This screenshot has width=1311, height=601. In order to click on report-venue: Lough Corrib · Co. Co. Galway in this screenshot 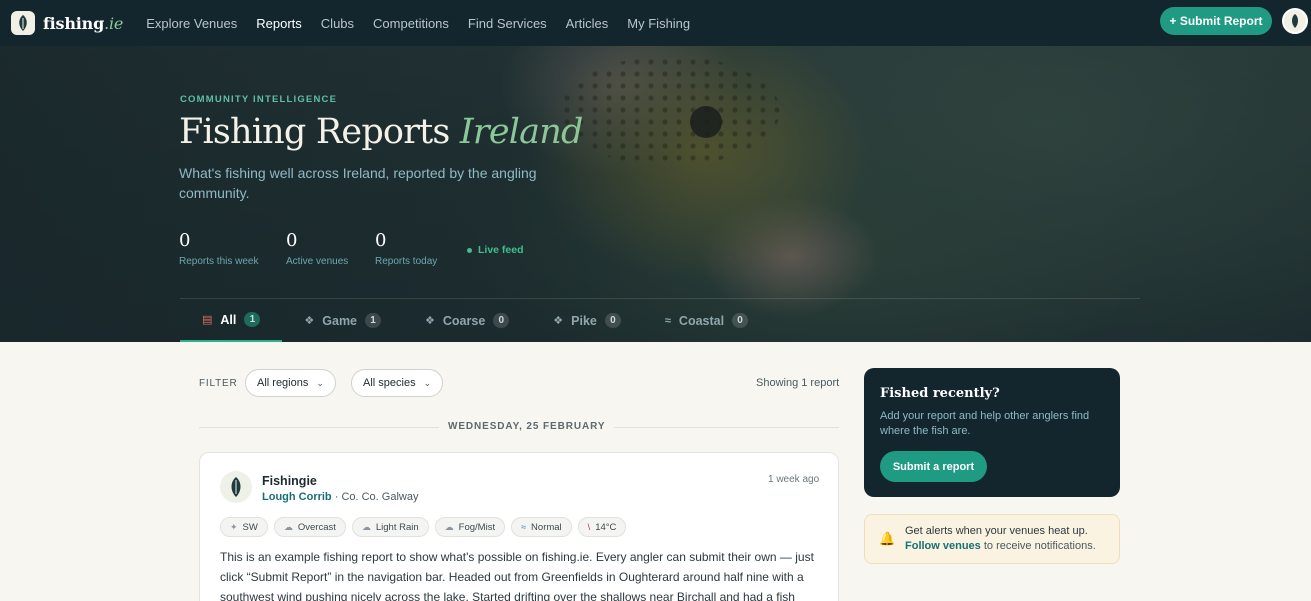, I will do `click(340, 497)`.